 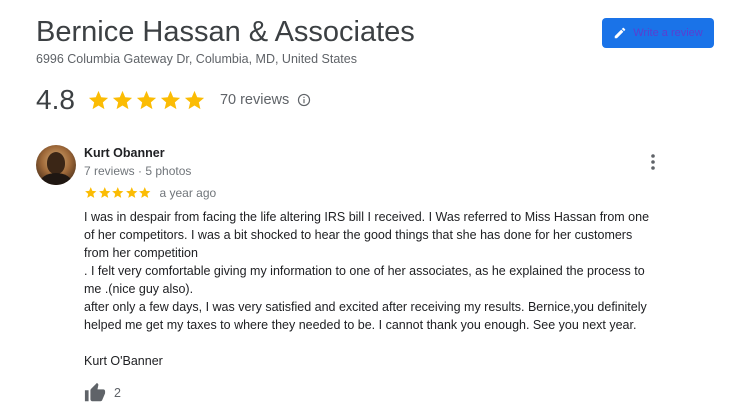 I want to click on review-date: a year ago, so click(x=188, y=193).